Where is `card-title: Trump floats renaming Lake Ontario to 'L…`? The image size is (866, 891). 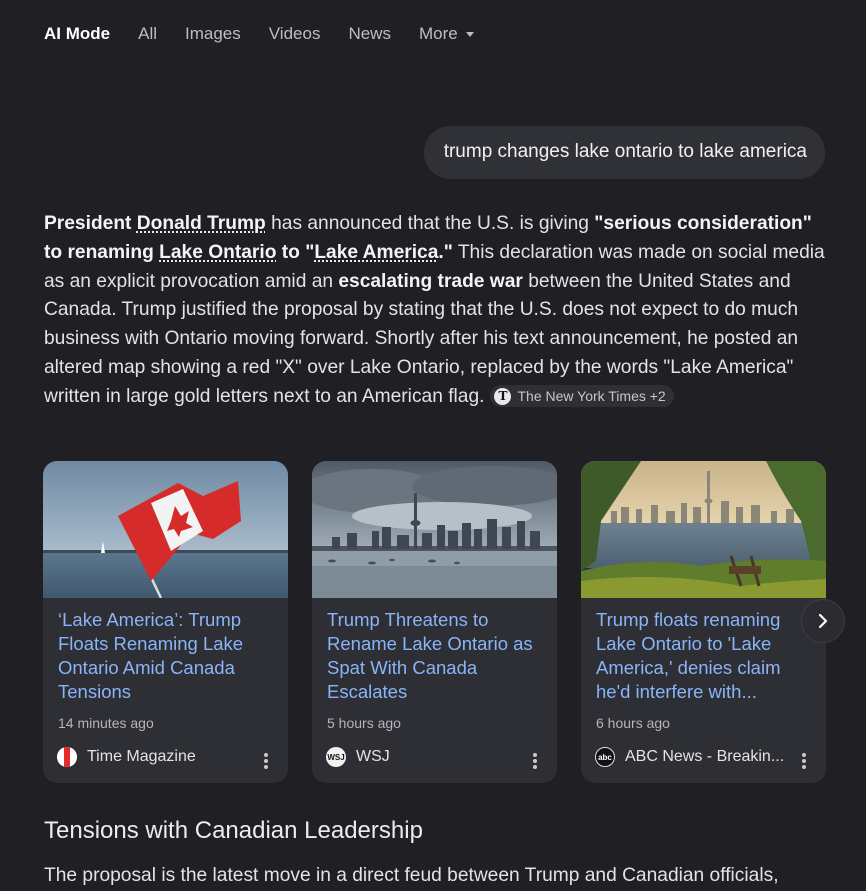
card-title: Trump floats renaming Lake Ontario to 'L… is located at coordinates (706, 656).